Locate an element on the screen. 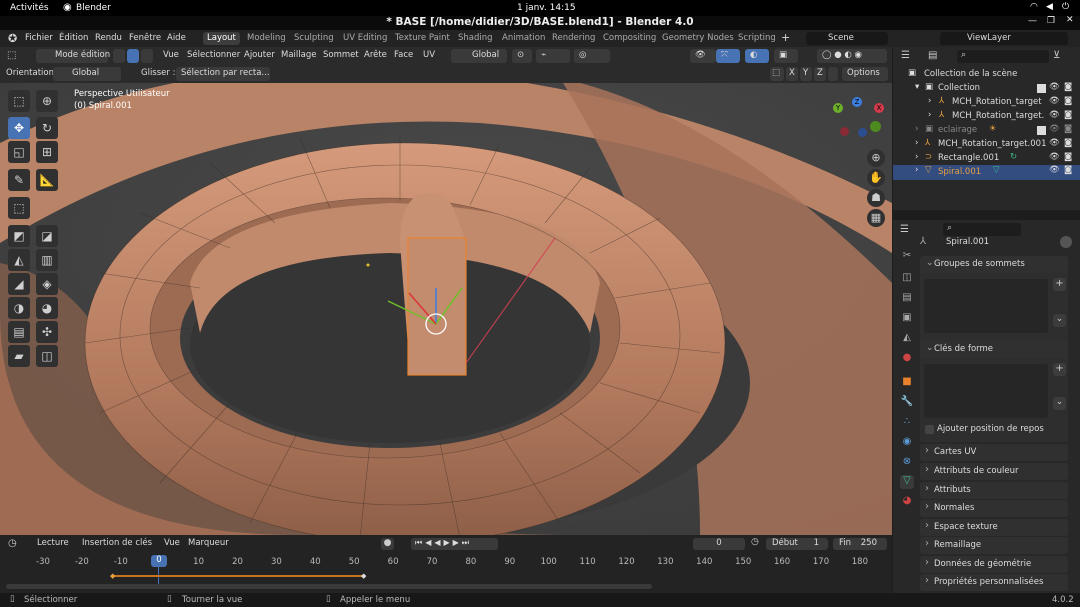  cursor-tool-icon: ⊕ is located at coordinates (47, 101).